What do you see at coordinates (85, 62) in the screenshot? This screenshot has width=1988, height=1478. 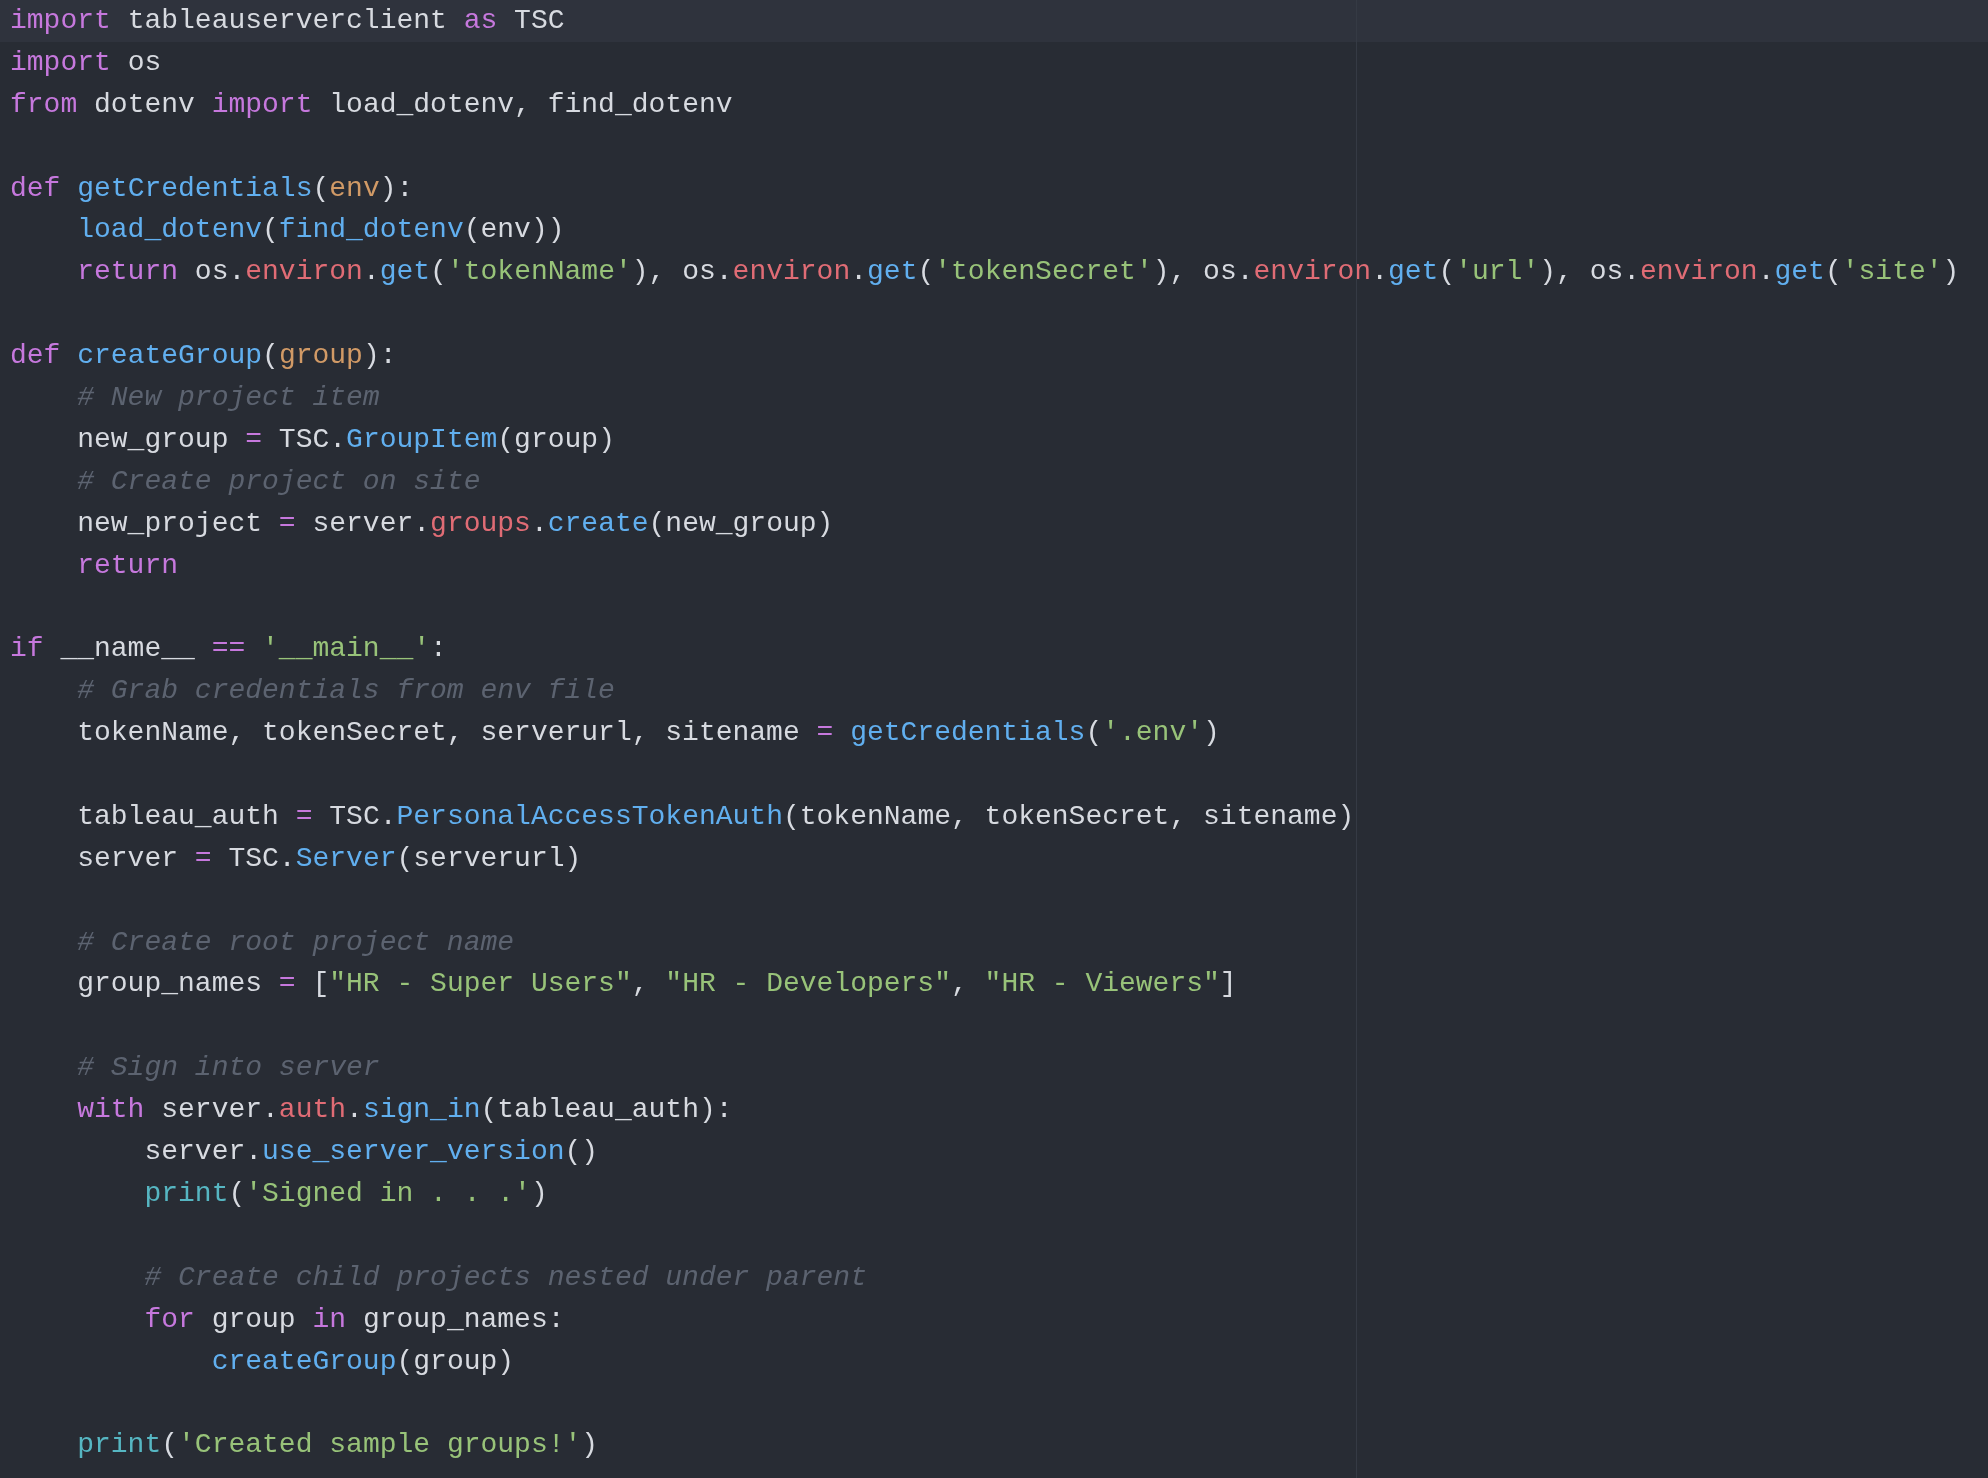 I see `code-line: import os` at bounding box center [85, 62].